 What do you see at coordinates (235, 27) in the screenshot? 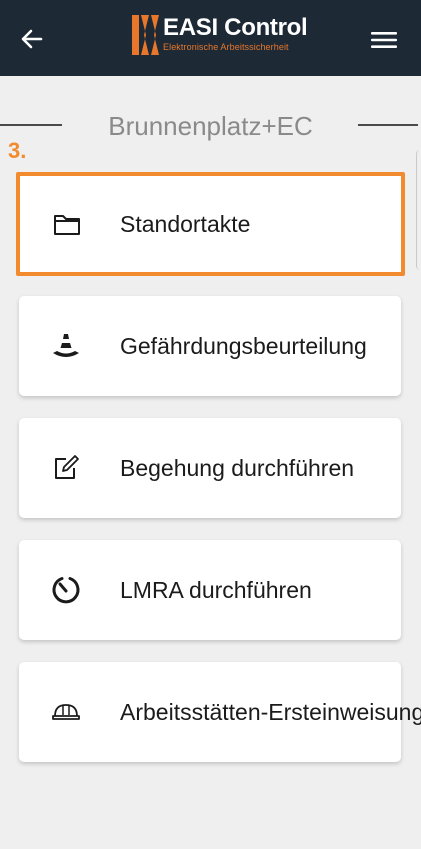
I see `app-name: EASI Control` at bounding box center [235, 27].